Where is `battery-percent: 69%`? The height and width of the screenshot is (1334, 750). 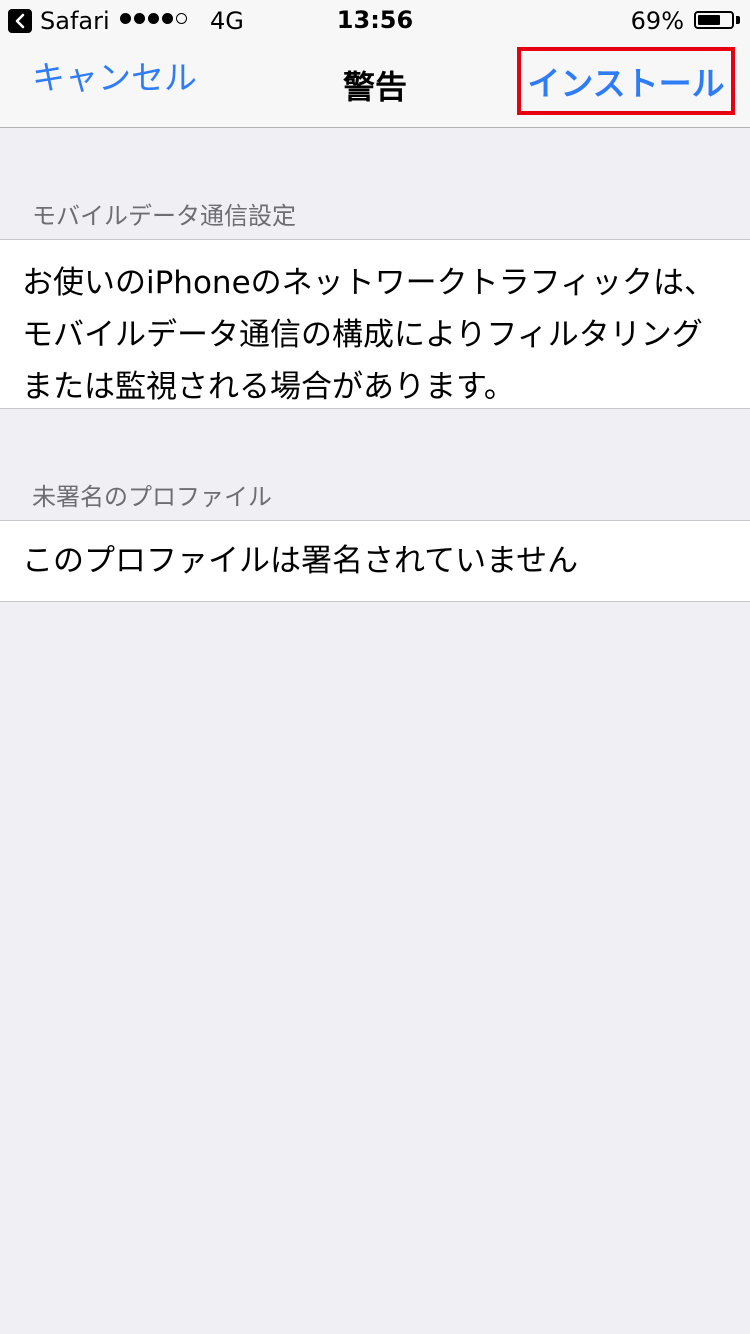
battery-percent: 69% is located at coordinates (657, 21).